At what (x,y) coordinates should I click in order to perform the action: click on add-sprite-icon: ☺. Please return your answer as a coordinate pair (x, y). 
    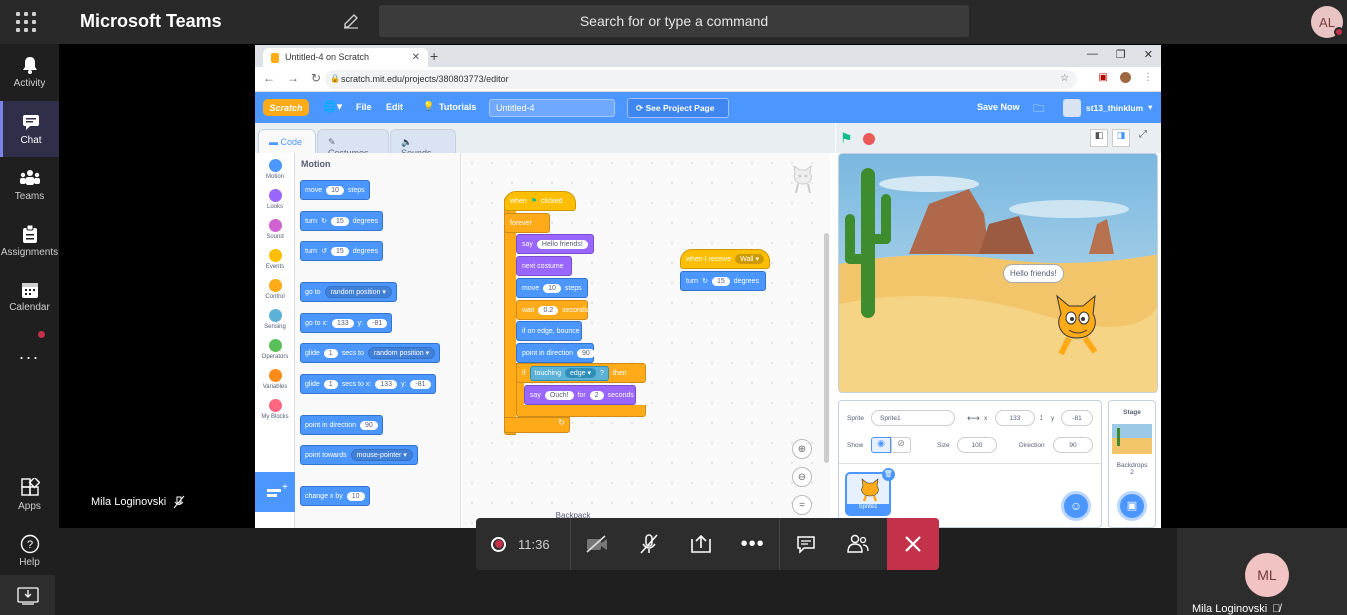
    Looking at the image, I should click on (1076, 506).